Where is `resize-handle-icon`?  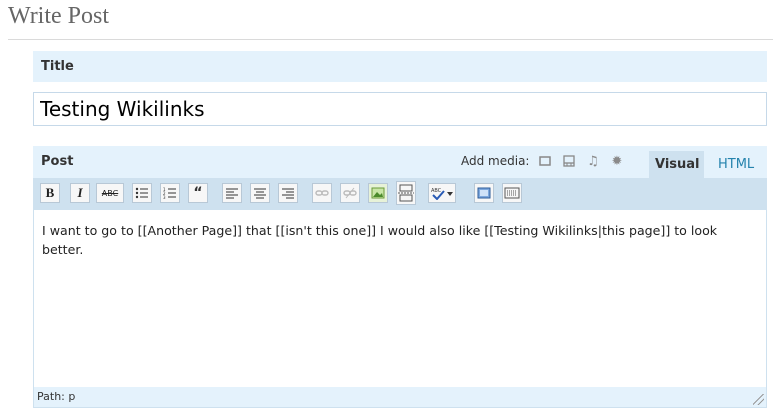
resize-handle-icon is located at coordinates (758, 399).